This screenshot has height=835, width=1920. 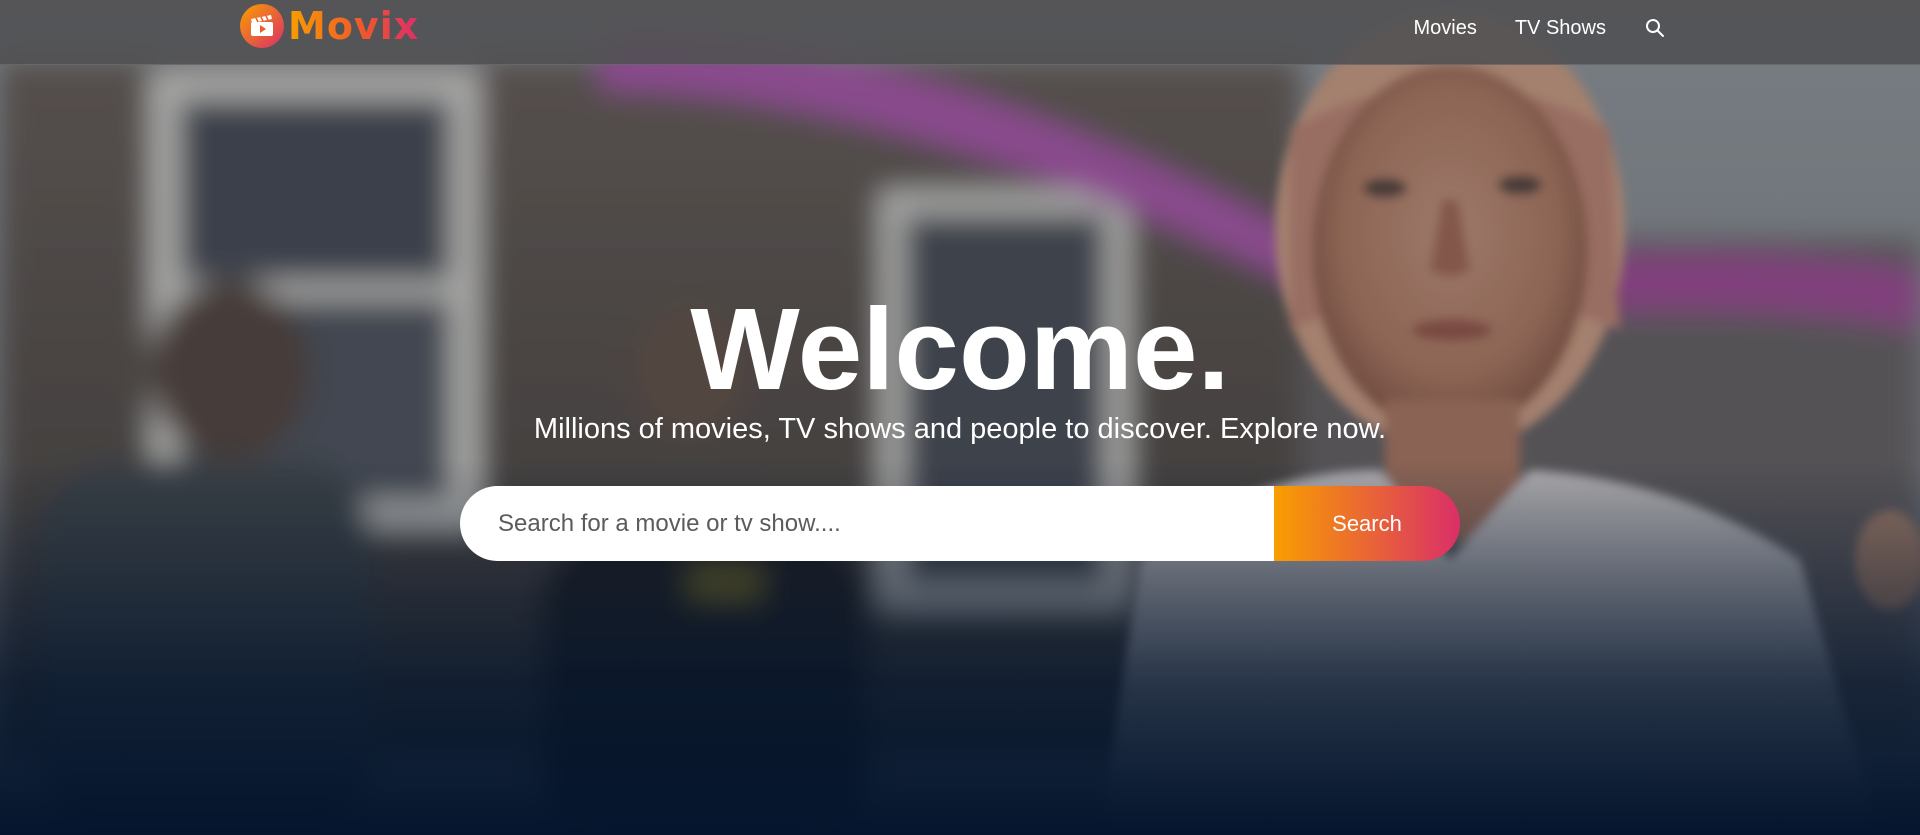 I want to click on clapperboard-play-icon, so click(x=262, y=26).